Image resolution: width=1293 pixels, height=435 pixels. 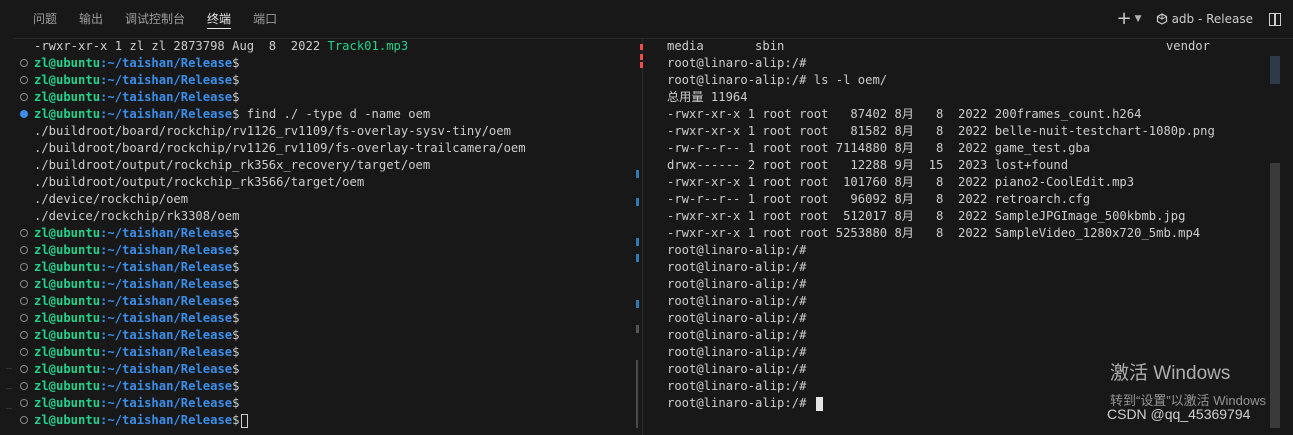 What do you see at coordinates (265, 19) in the screenshot?
I see `tab-ports: 端口` at bounding box center [265, 19].